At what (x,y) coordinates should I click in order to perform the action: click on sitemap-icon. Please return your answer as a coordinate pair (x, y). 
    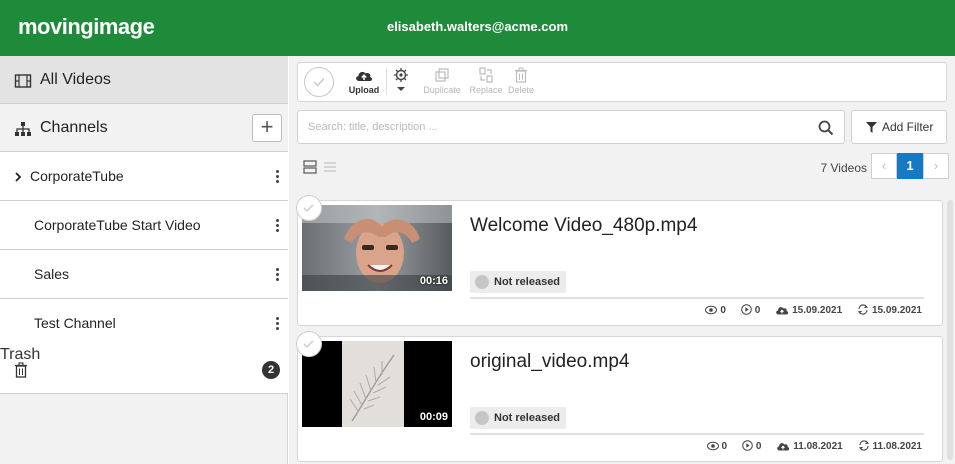
    Looking at the image, I should click on (23, 129).